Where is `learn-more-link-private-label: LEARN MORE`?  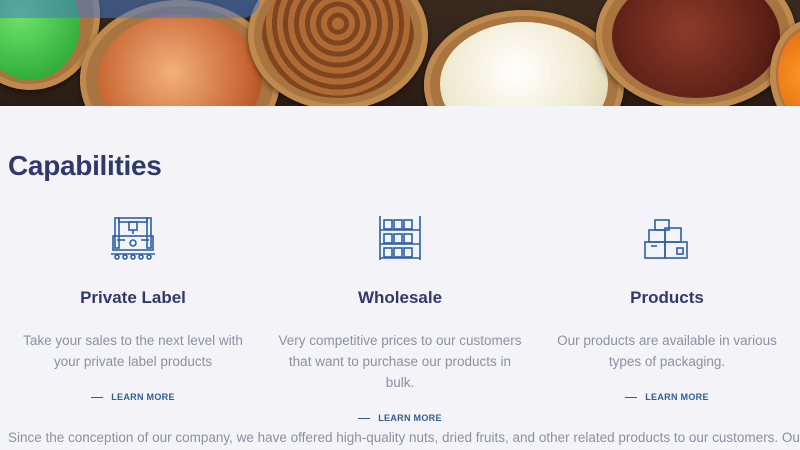 learn-more-link-private-label: LEARN MORE is located at coordinates (133, 397).